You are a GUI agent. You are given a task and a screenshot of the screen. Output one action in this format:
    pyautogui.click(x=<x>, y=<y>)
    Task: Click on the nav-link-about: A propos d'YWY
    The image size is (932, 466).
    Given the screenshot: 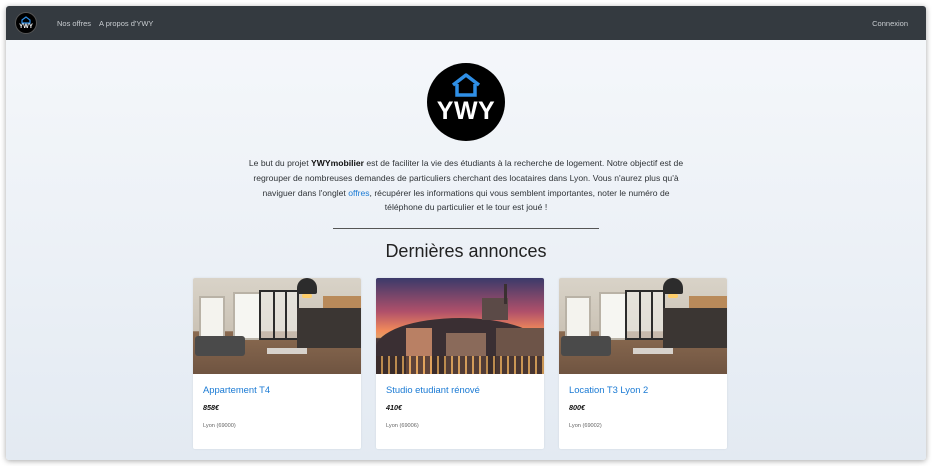 What is the action you would take?
    pyautogui.click(x=126, y=23)
    